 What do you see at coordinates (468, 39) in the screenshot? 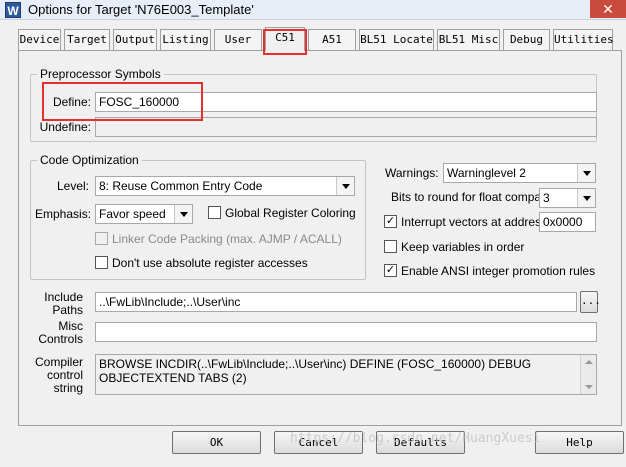
I see `tab-bl51-misc: BL51 Misc` at bounding box center [468, 39].